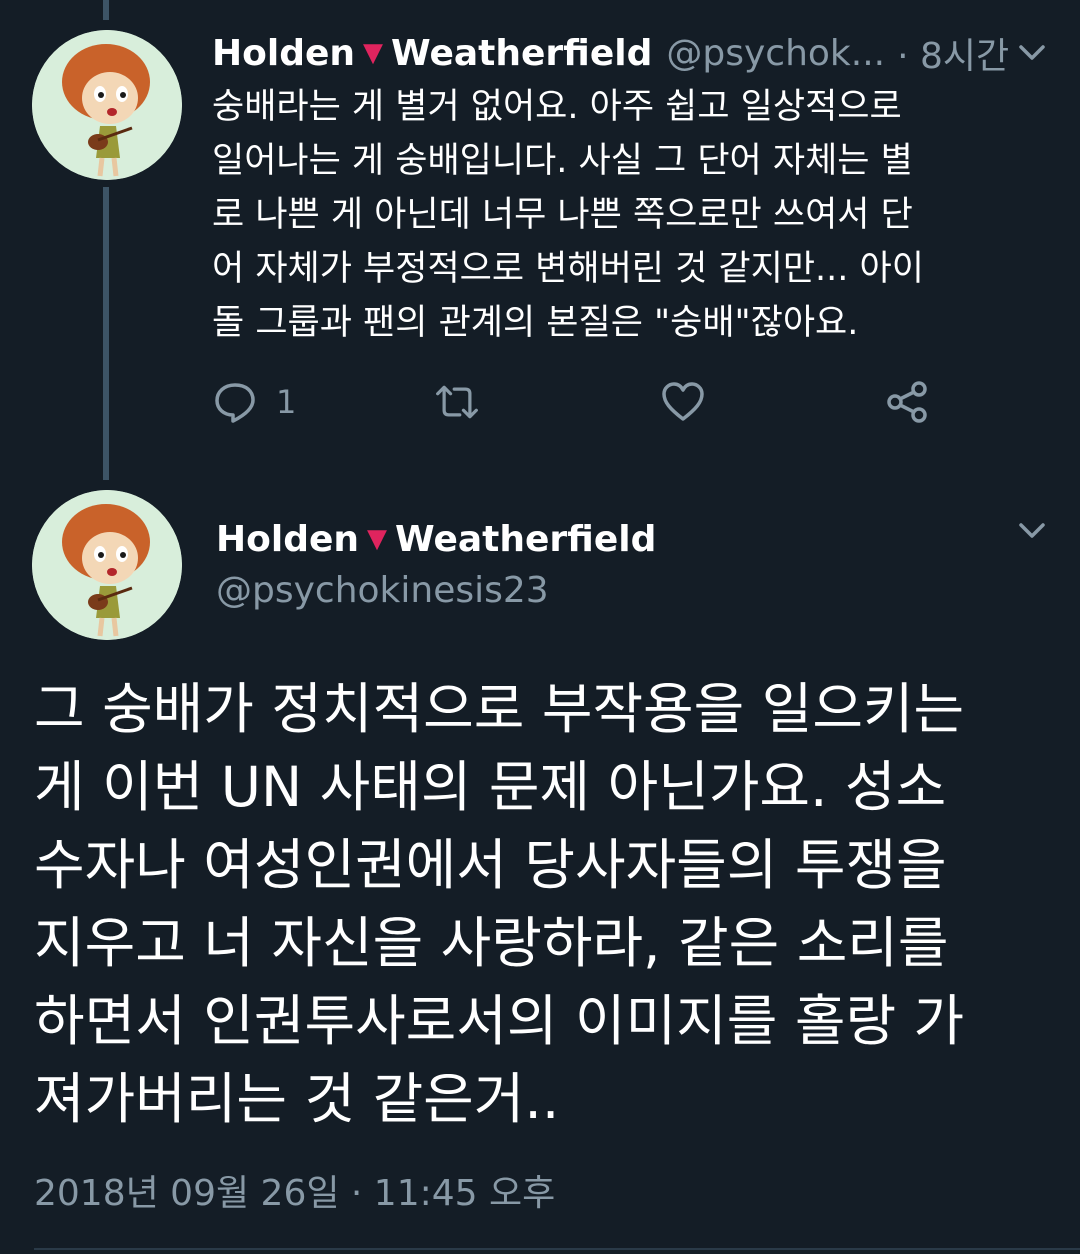 Image resolution: width=1080 pixels, height=1254 pixels. Describe the element at coordinates (106, 333) in the screenshot. I see `thread-line` at that location.